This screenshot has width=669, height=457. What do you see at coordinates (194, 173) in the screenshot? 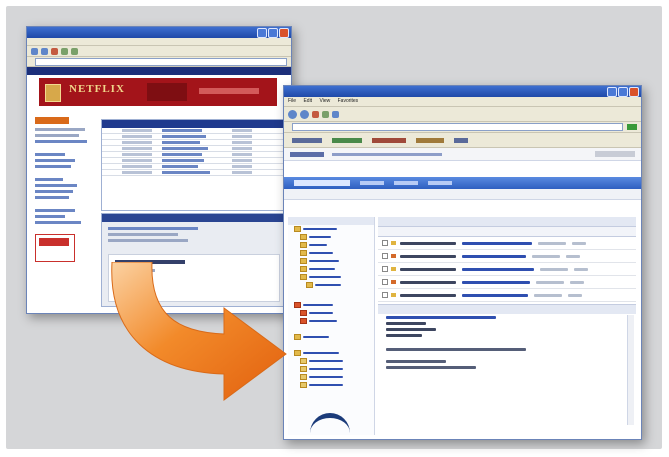
I see `table-row` at bounding box center [194, 173].